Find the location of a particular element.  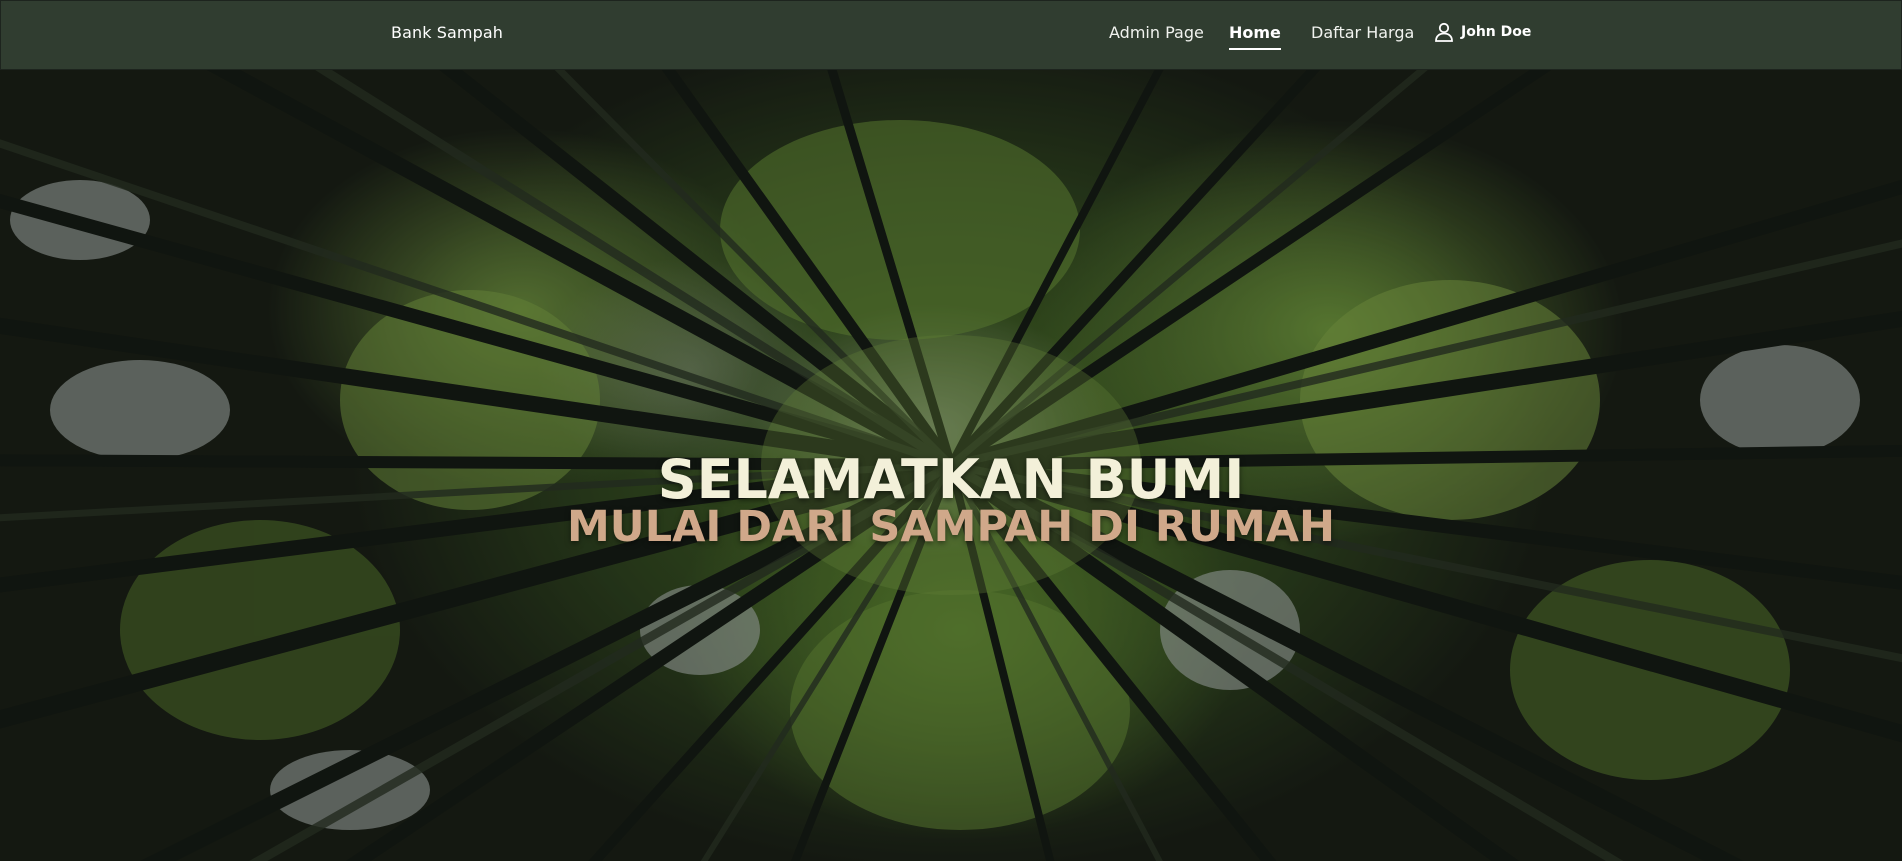

nav-link-admin-page: Admin Page is located at coordinates (1156, 32).